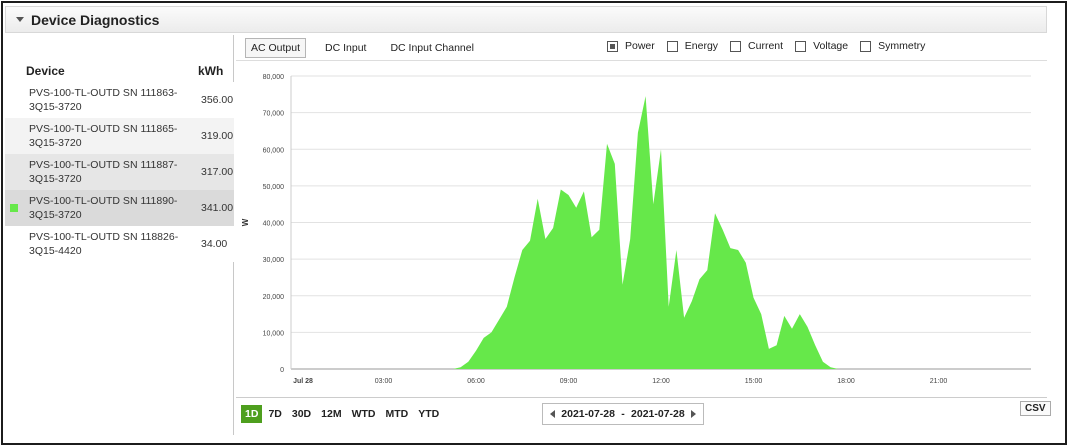 This screenshot has height=446, width=1068. I want to click on device-kwh: 319.00, so click(217, 136).